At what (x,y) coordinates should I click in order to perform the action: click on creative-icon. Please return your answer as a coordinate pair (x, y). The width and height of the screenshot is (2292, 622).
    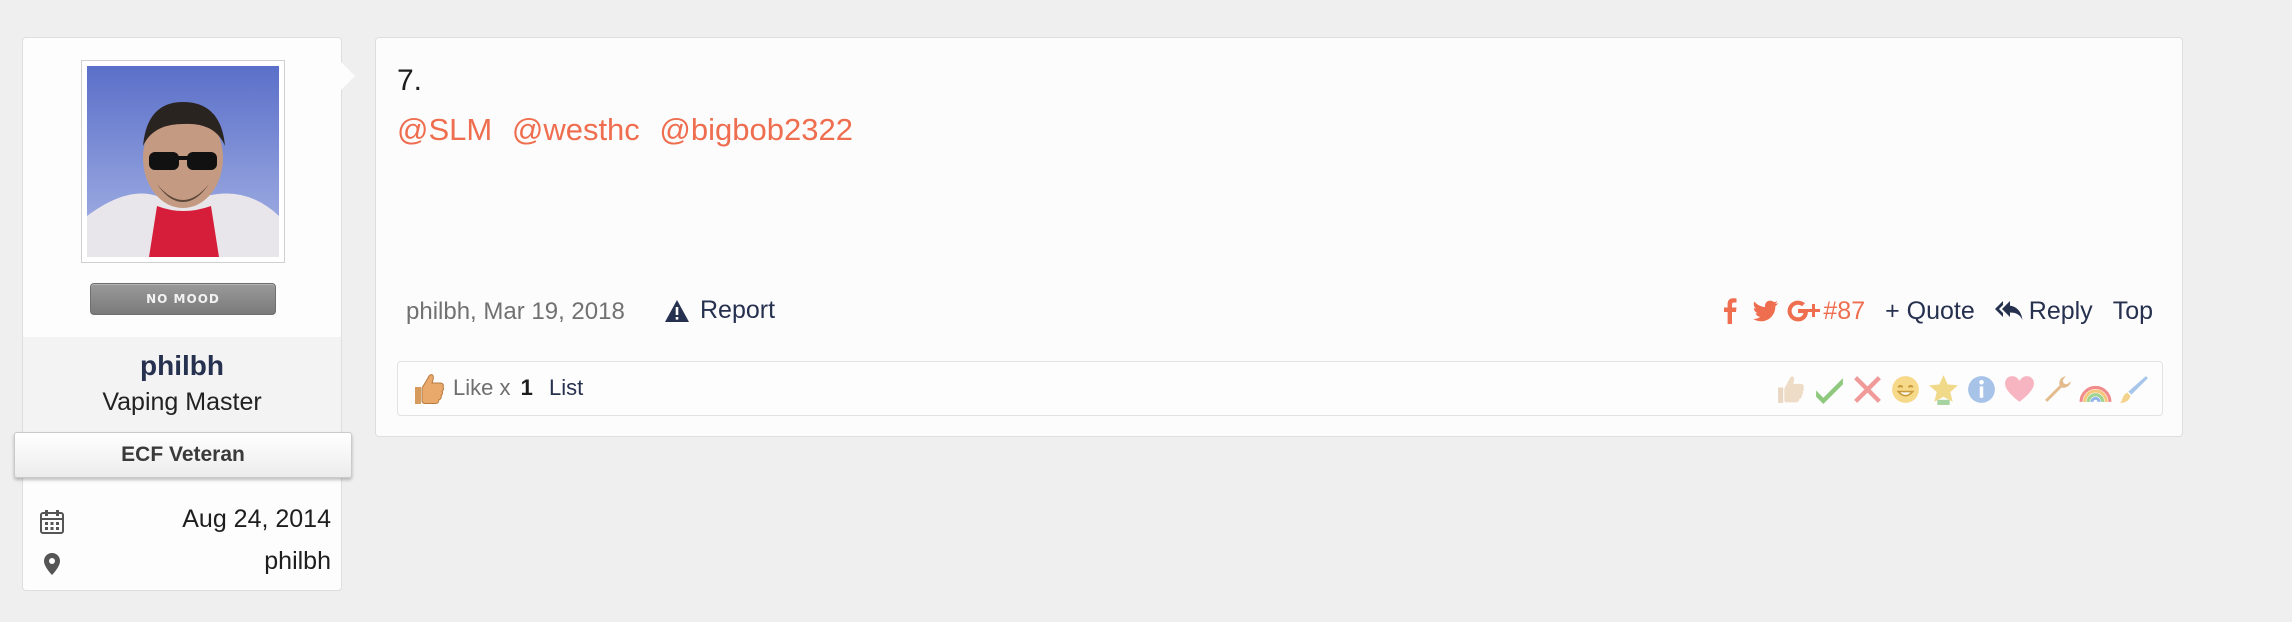
    Looking at the image, I should click on (2133, 389).